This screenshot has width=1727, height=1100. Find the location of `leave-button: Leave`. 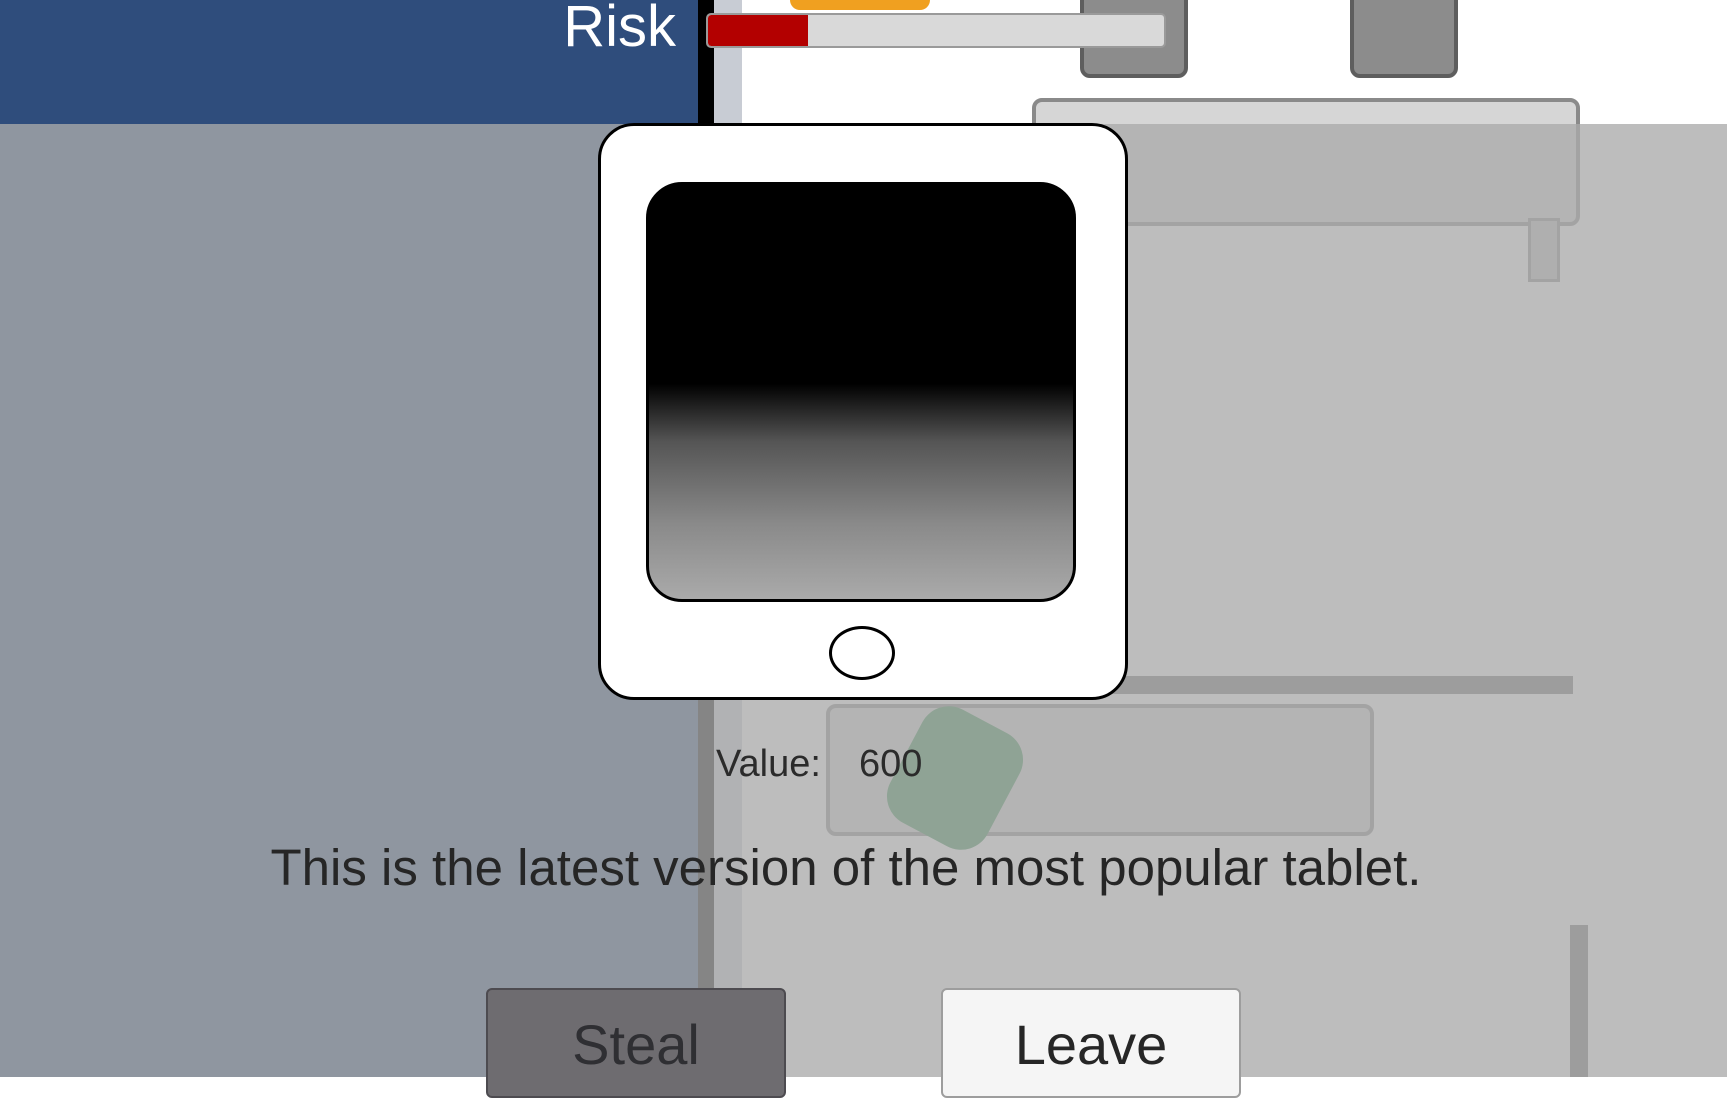

leave-button: Leave is located at coordinates (1091, 1043).